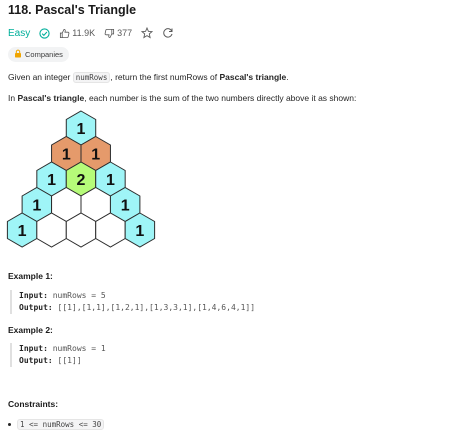  What do you see at coordinates (69, 360) in the screenshot?
I see `example-2-output-value: [[1]]` at bounding box center [69, 360].